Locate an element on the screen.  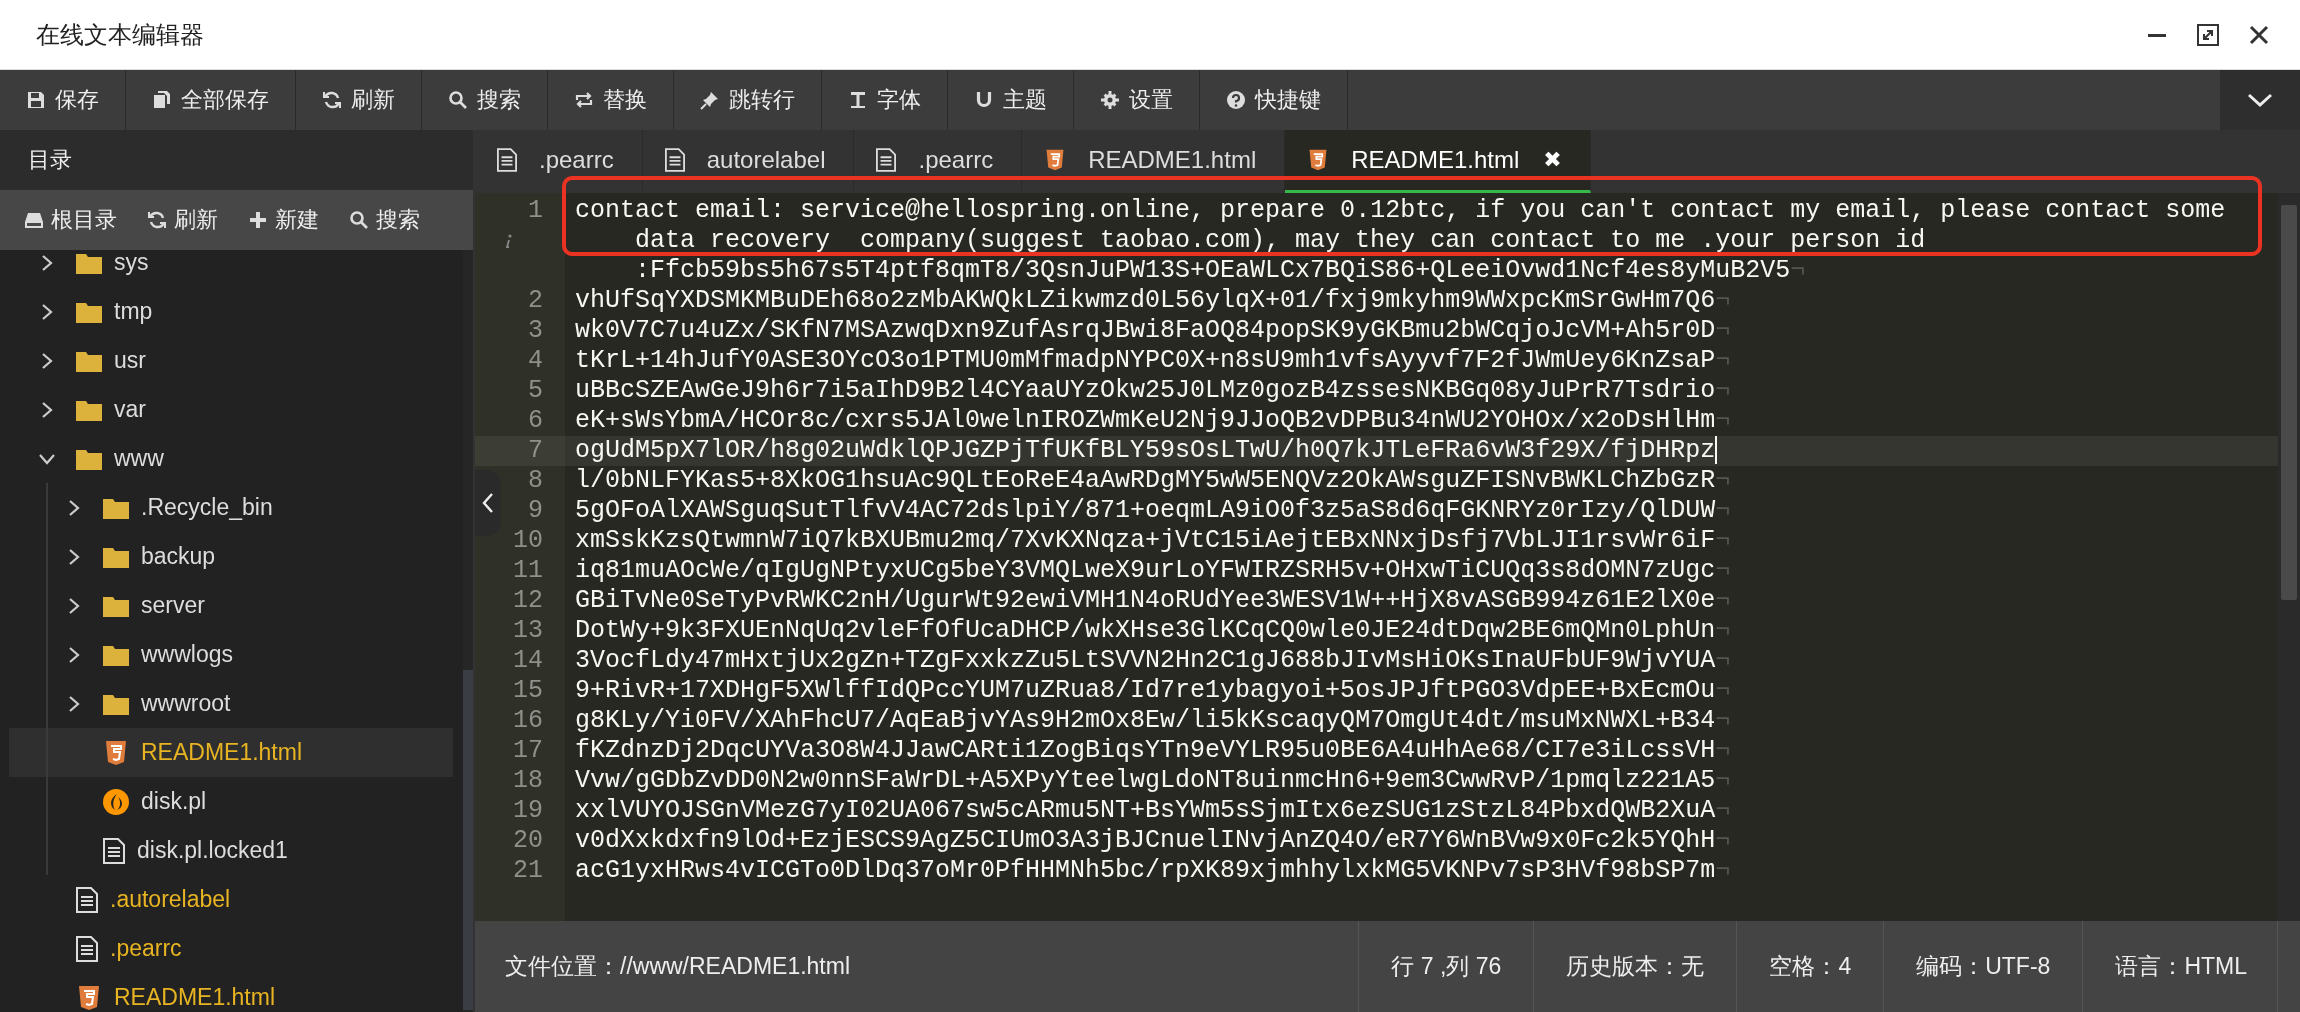
plus-icon is located at coordinates (258, 220).